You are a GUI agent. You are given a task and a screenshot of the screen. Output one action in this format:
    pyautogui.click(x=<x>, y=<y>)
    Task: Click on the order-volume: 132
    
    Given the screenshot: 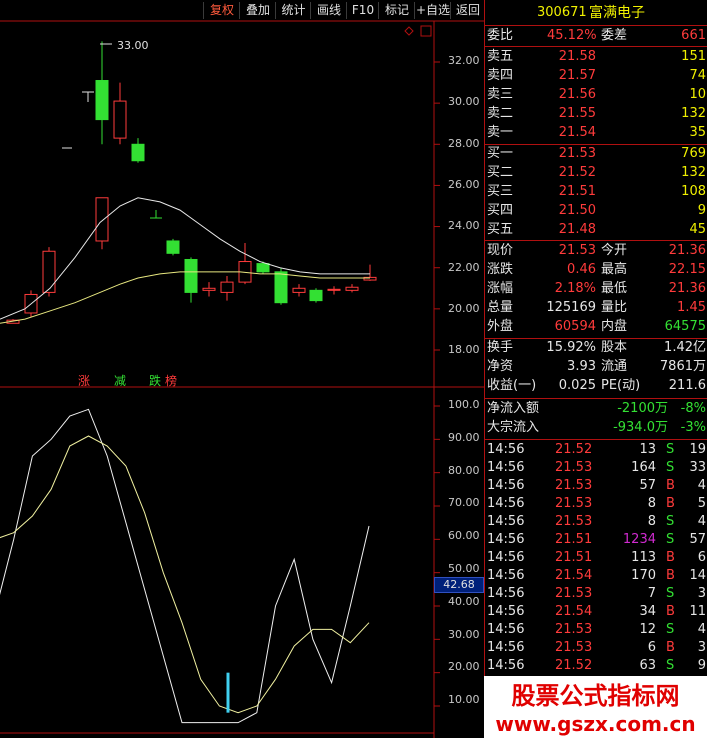 What is the action you would take?
    pyautogui.click(x=693, y=113)
    